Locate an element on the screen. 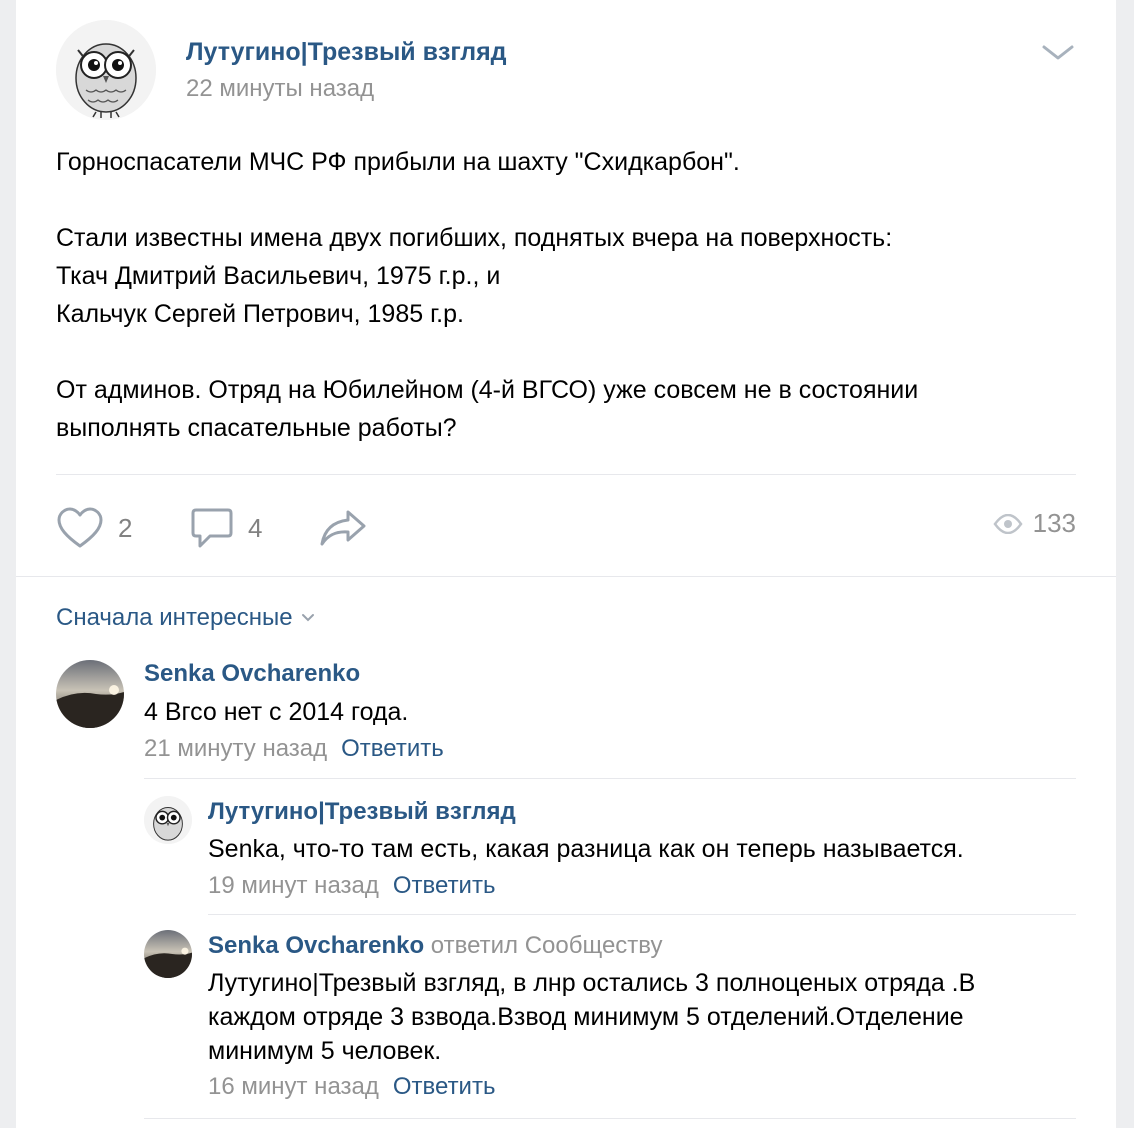 Image resolution: width=1134 pixels, height=1128 pixels. comment-meta: 16 минут назад Ответить is located at coordinates (351, 1087).